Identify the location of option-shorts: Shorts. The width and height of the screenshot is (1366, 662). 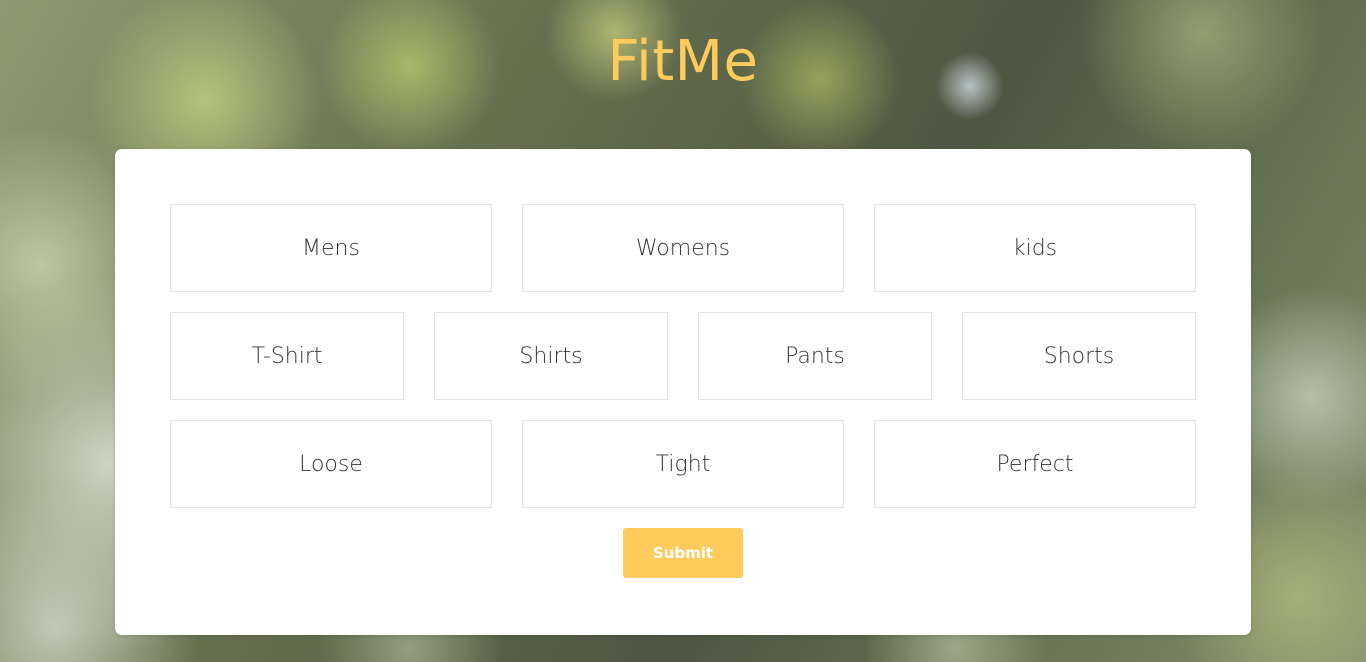
(1079, 356).